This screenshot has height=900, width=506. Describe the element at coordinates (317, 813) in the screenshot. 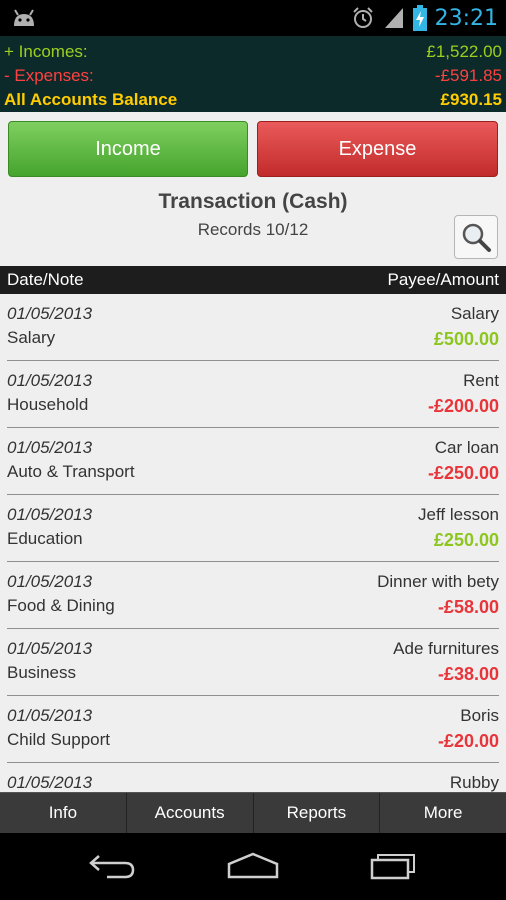

I see `tab-reports: Reports` at that location.